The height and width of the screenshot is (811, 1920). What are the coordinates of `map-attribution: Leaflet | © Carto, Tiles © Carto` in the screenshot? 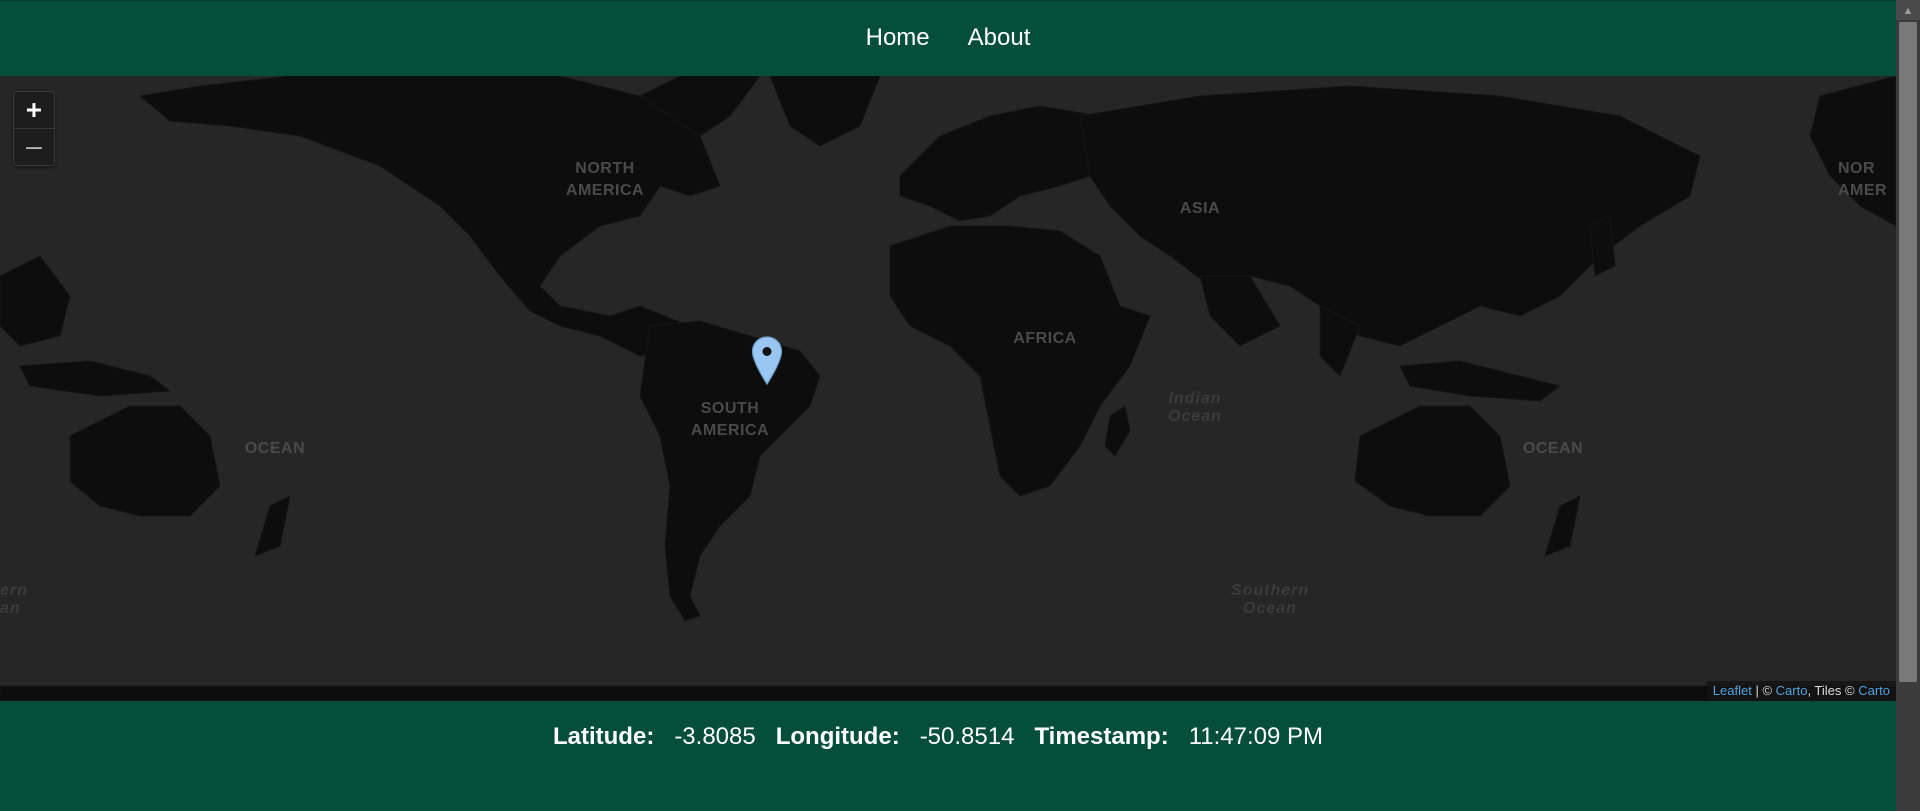 It's located at (1801, 691).